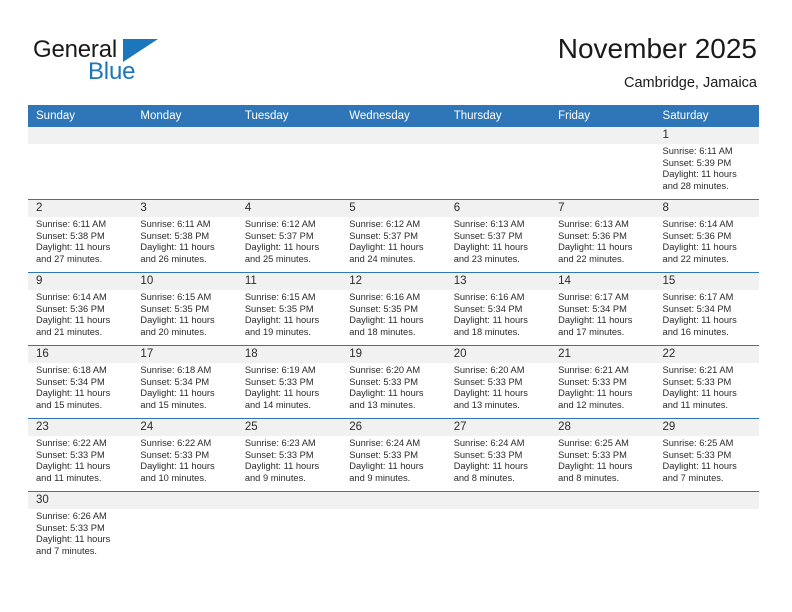 Image resolution: width=792 pixels, height=612 pixels. I want to click on sunrise-text: Sunrise: 6:24 AM, so click(385, 443).